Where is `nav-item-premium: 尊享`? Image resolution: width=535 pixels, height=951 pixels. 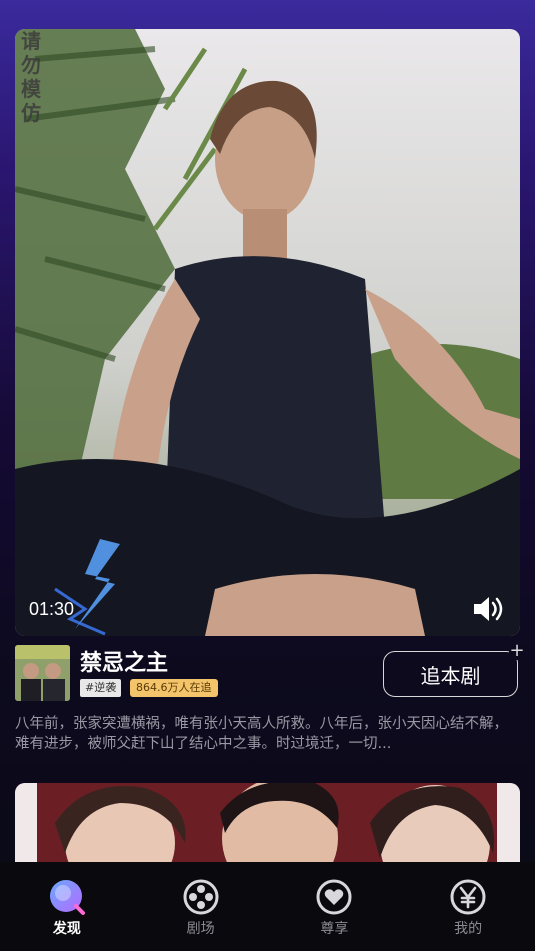 nav-item-premium: 尊享 is located at coordinates (335, 906).